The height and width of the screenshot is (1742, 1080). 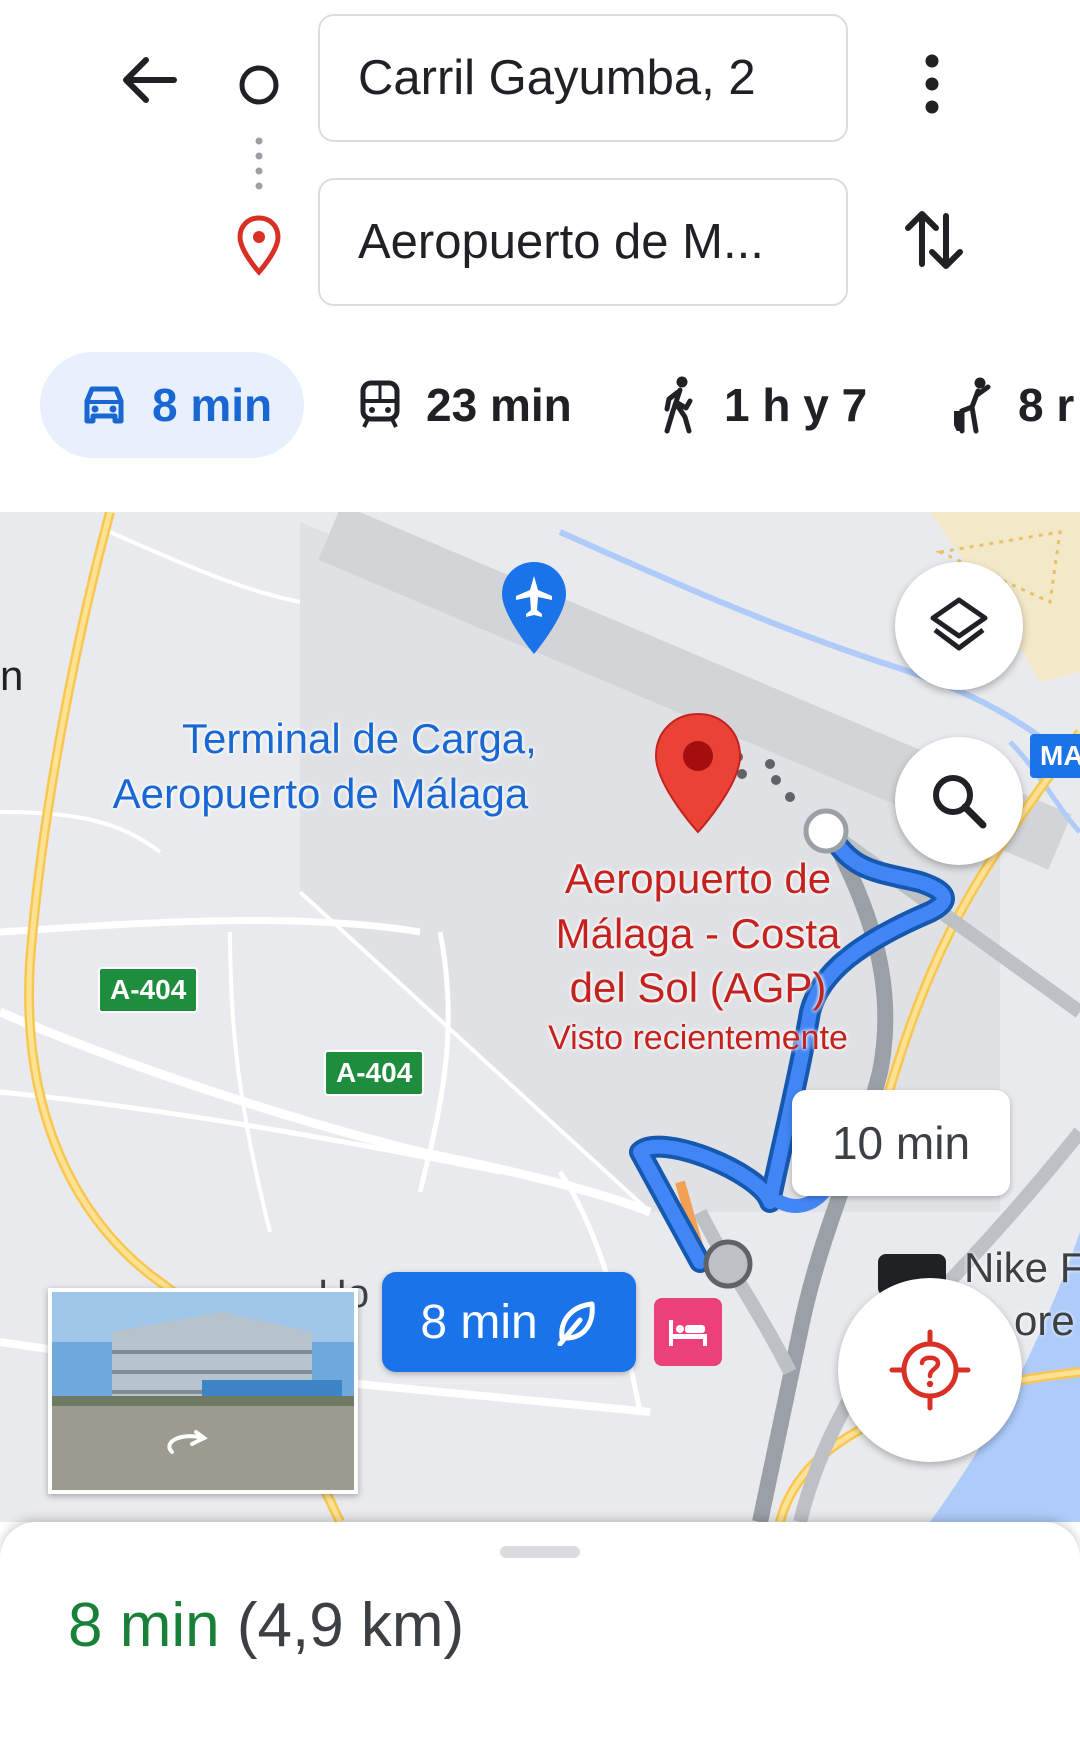 I want to click on origin-circle-icon, so click(x=259, y=85).